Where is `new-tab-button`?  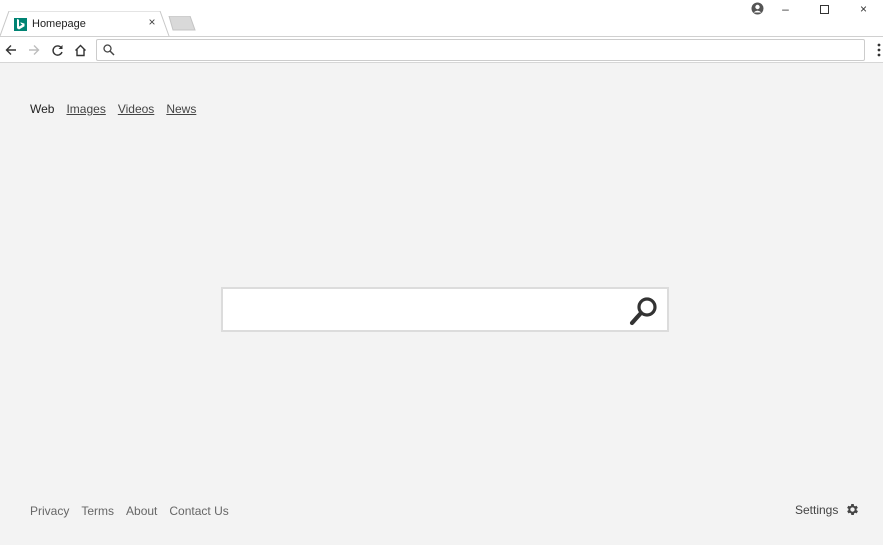
new-tab-button is located at coordinates (182, 23).